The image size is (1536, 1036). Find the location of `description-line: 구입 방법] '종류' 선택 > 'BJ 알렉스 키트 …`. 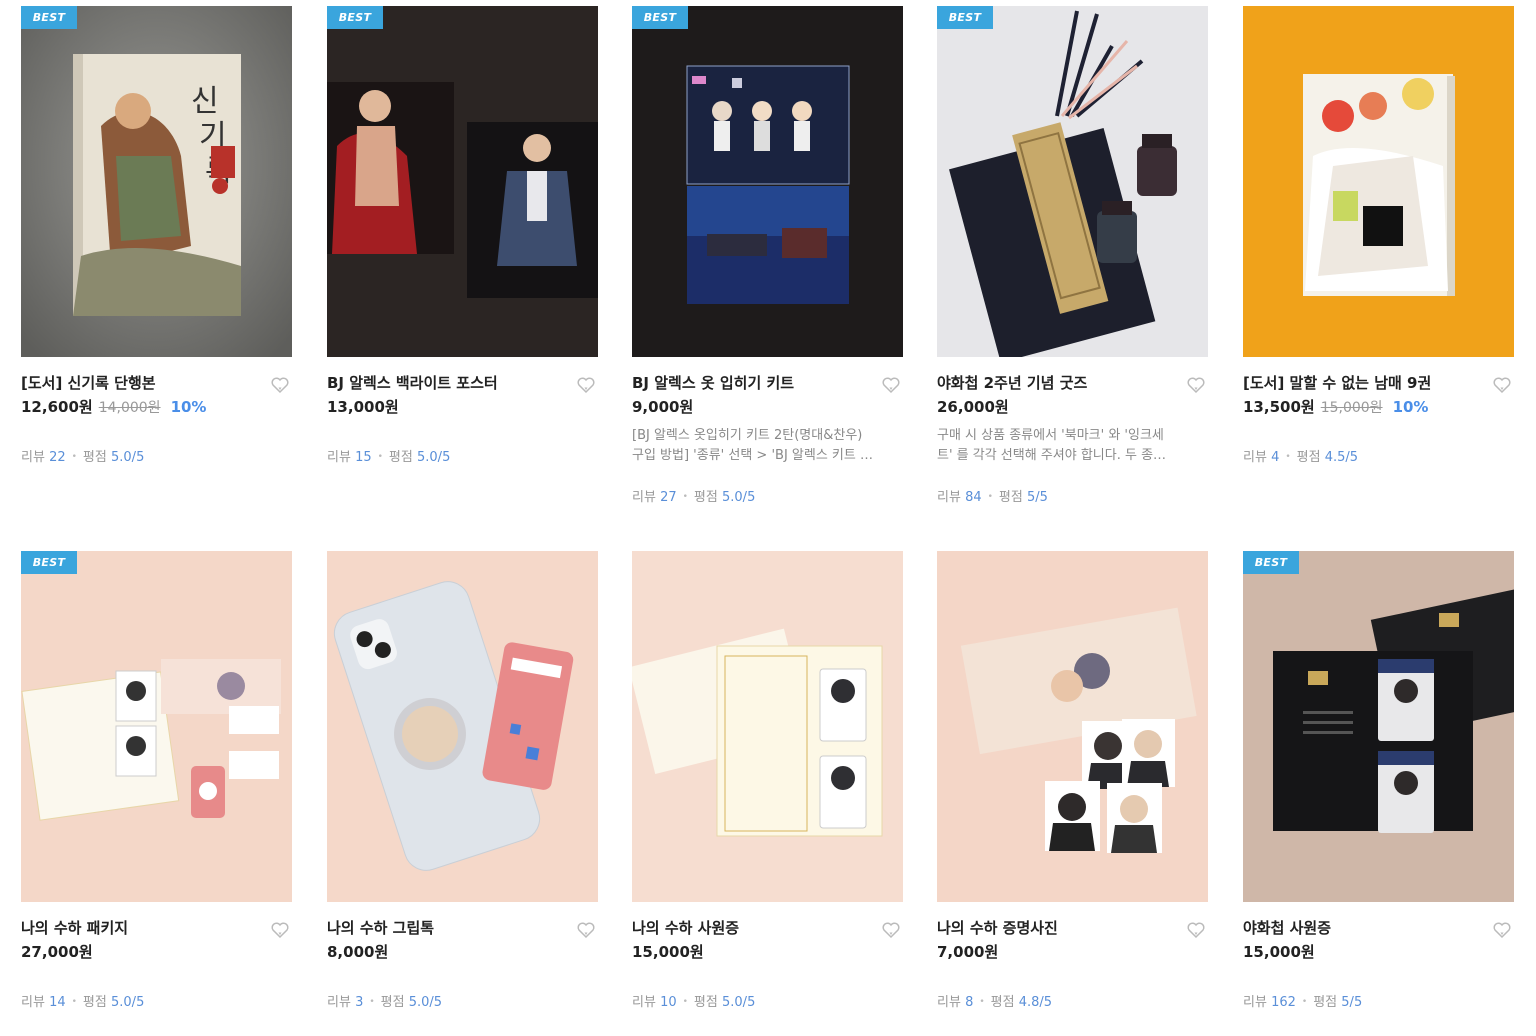

description-line: 구입 방법] '종류' 선택 > 'BJ 알렉스 키트 … is located at coordinates (752, 455).